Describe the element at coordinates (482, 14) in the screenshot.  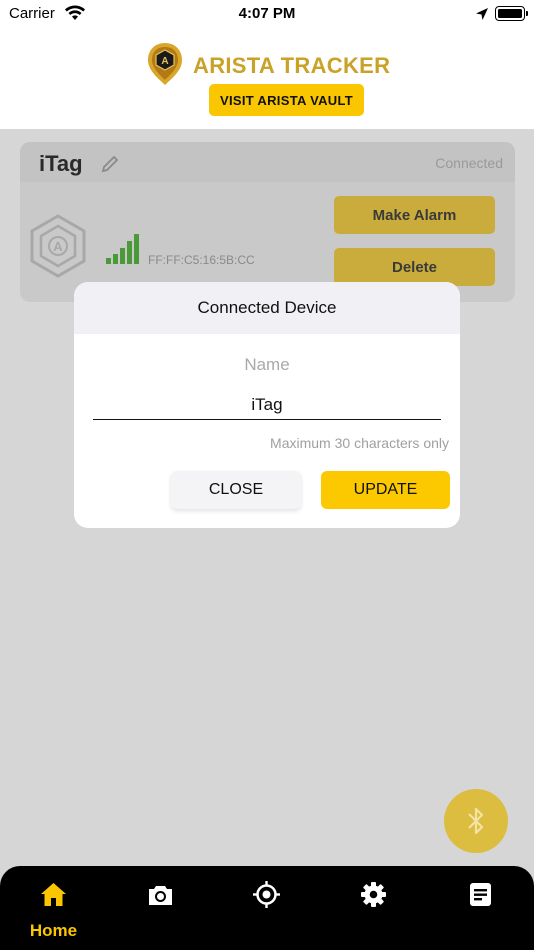
I see `location-arrow-icon` at that location.